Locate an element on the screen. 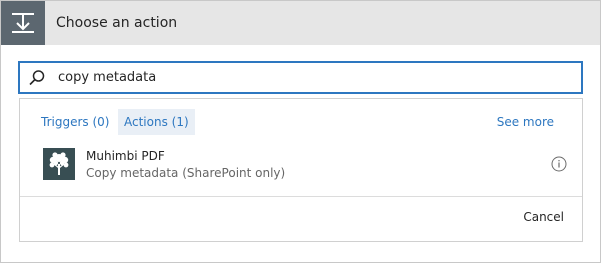 This screenshot has width=601, height=263. page-title: Choose an action is located at coordinates (117, 23).